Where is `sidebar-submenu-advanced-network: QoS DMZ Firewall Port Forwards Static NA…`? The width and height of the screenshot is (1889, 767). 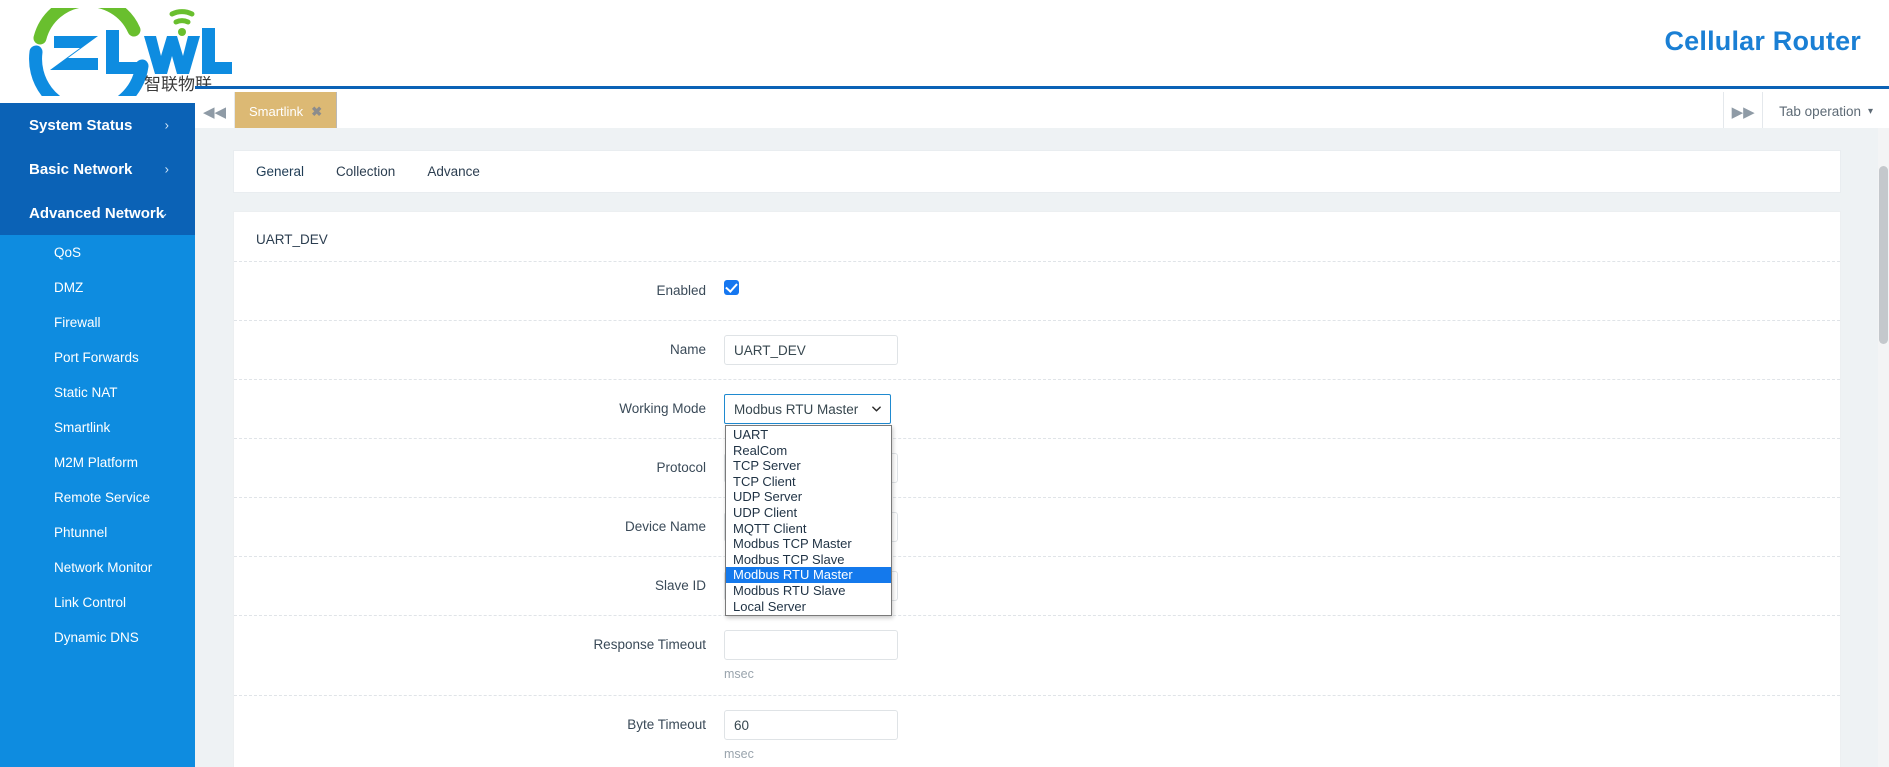 sidebar-submenu-advanced-network: QoS DMZ Firewall Port Forwards Static NA… is located at coordinates (97, 445).